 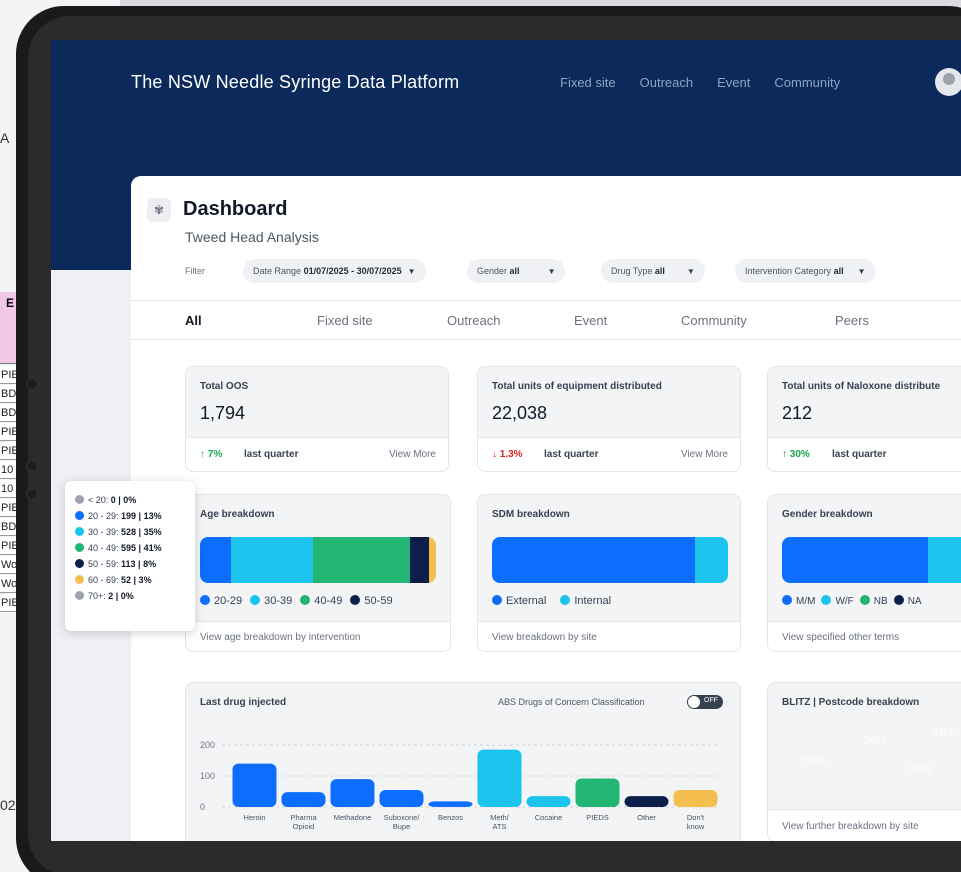 I want to click on tooltip-value: 2 | 0%, so click(x=121, y=596).